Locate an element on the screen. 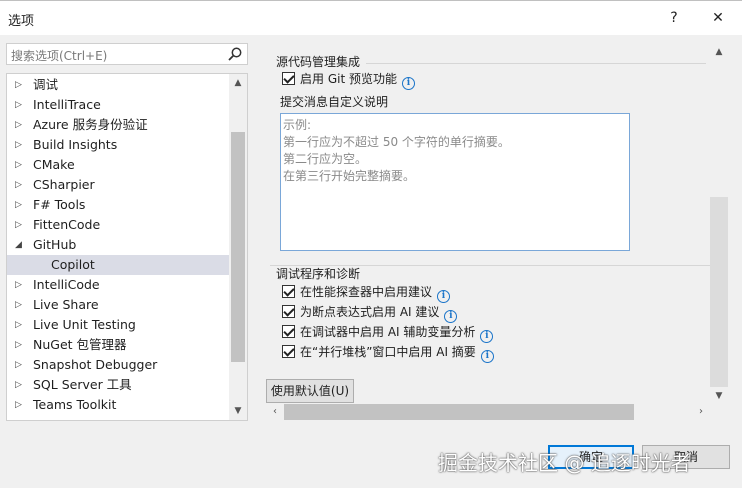 The height and width of the screenshot is (488, 742). section-divider is located at coordinates (536, 63).